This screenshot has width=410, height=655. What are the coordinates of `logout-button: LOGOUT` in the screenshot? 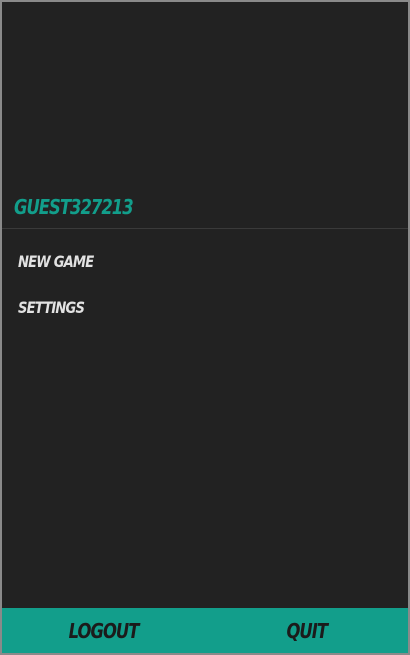 It's located at (103, 630).